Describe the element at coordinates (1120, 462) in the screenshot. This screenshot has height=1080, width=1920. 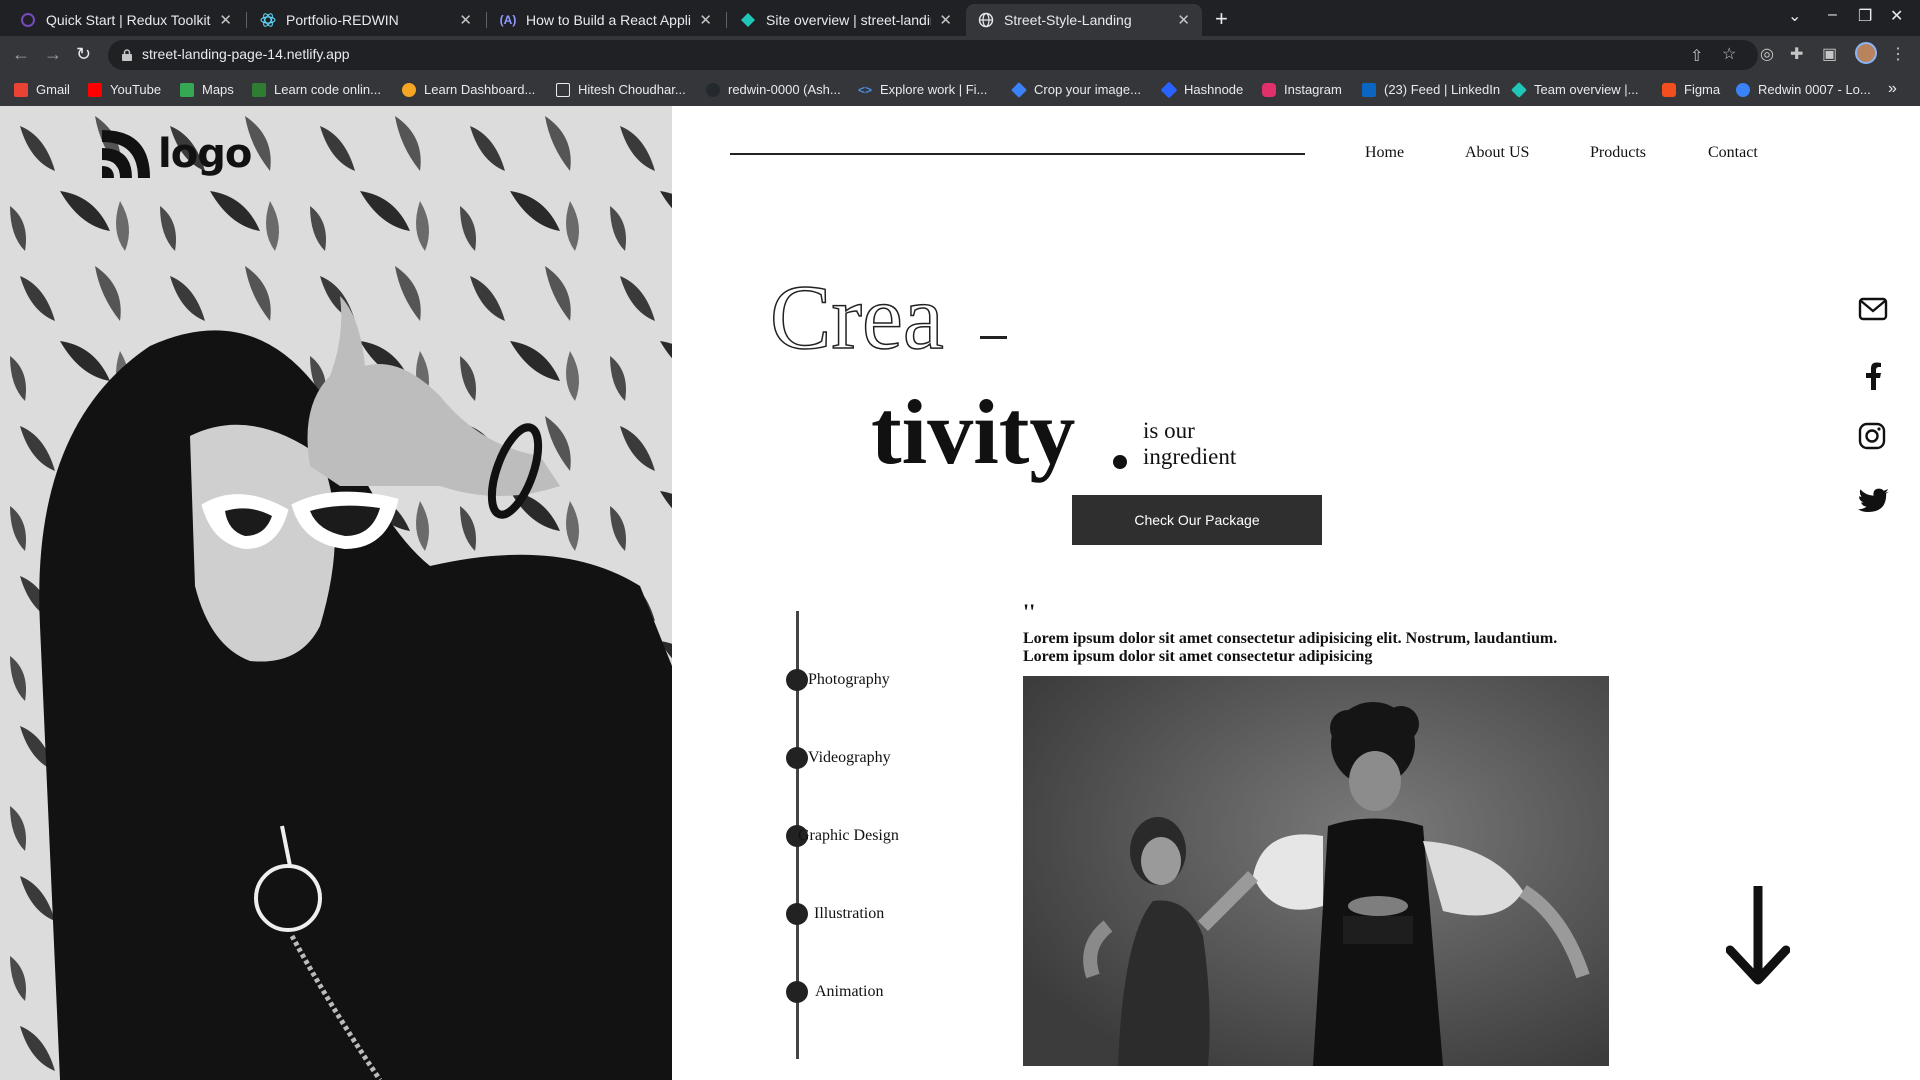
I see `hero-heading-dot` at that location.